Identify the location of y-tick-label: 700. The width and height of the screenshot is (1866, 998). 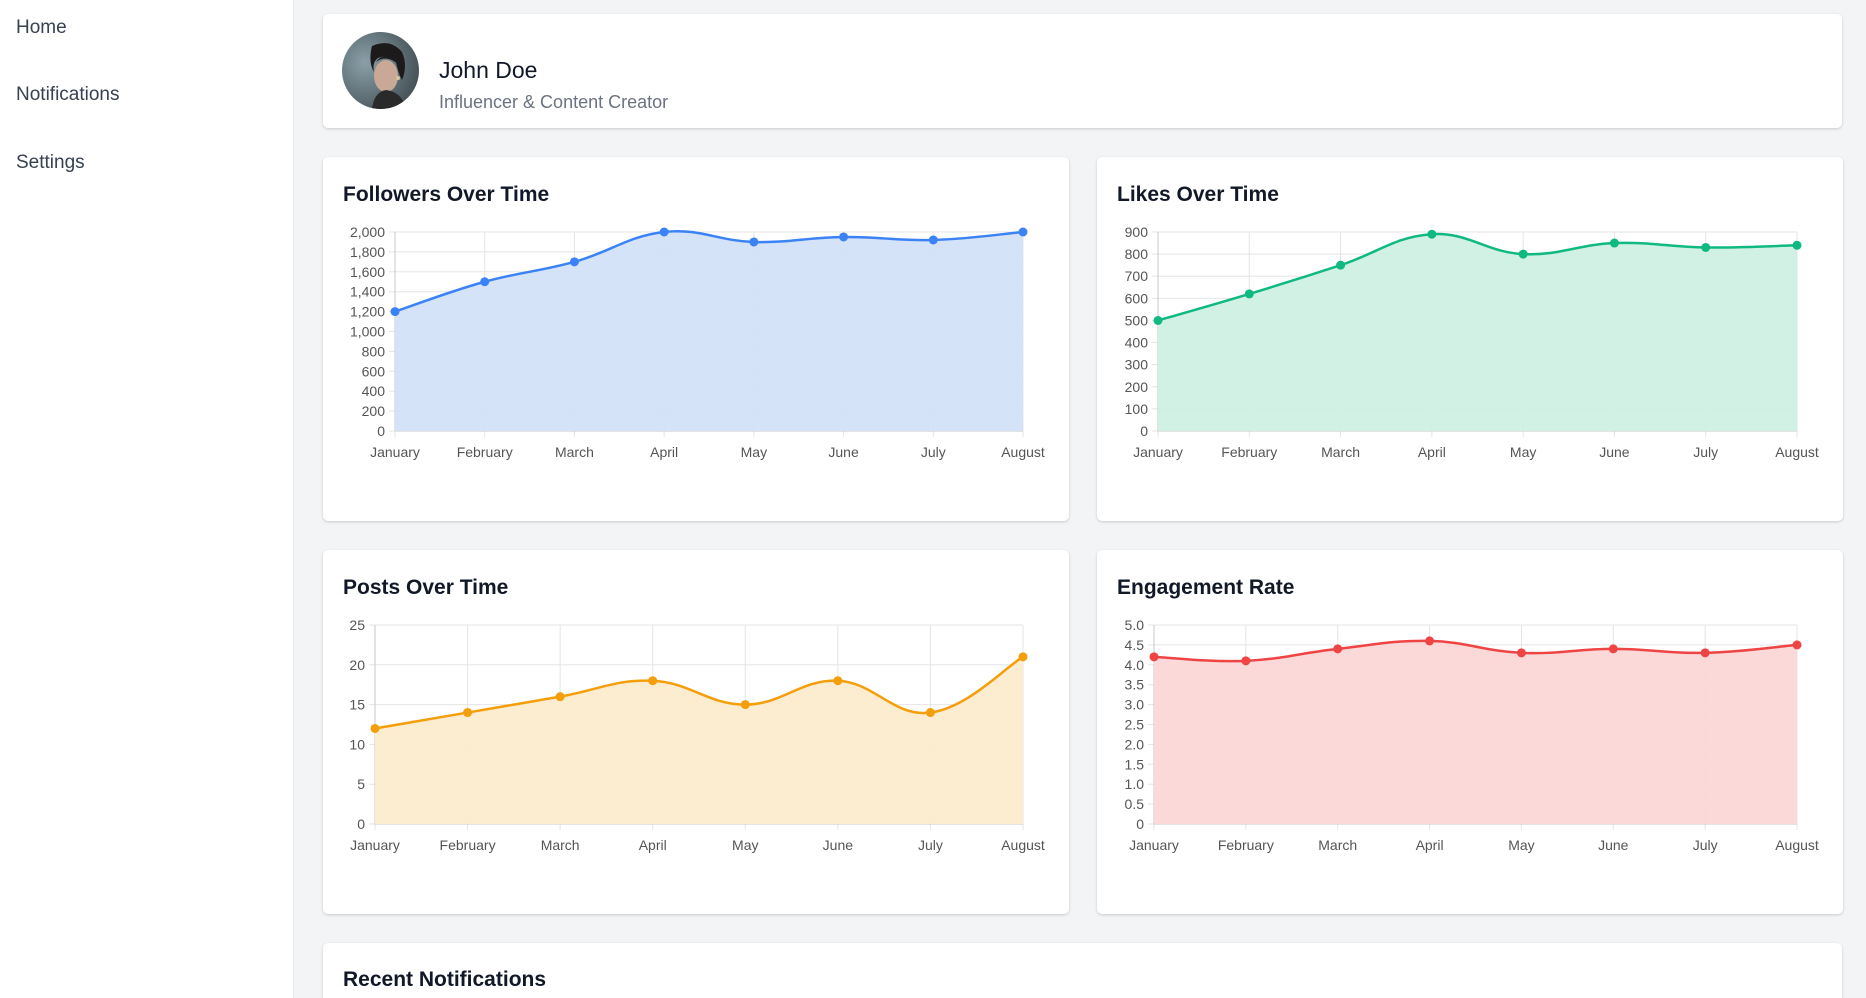
(1137, 276).